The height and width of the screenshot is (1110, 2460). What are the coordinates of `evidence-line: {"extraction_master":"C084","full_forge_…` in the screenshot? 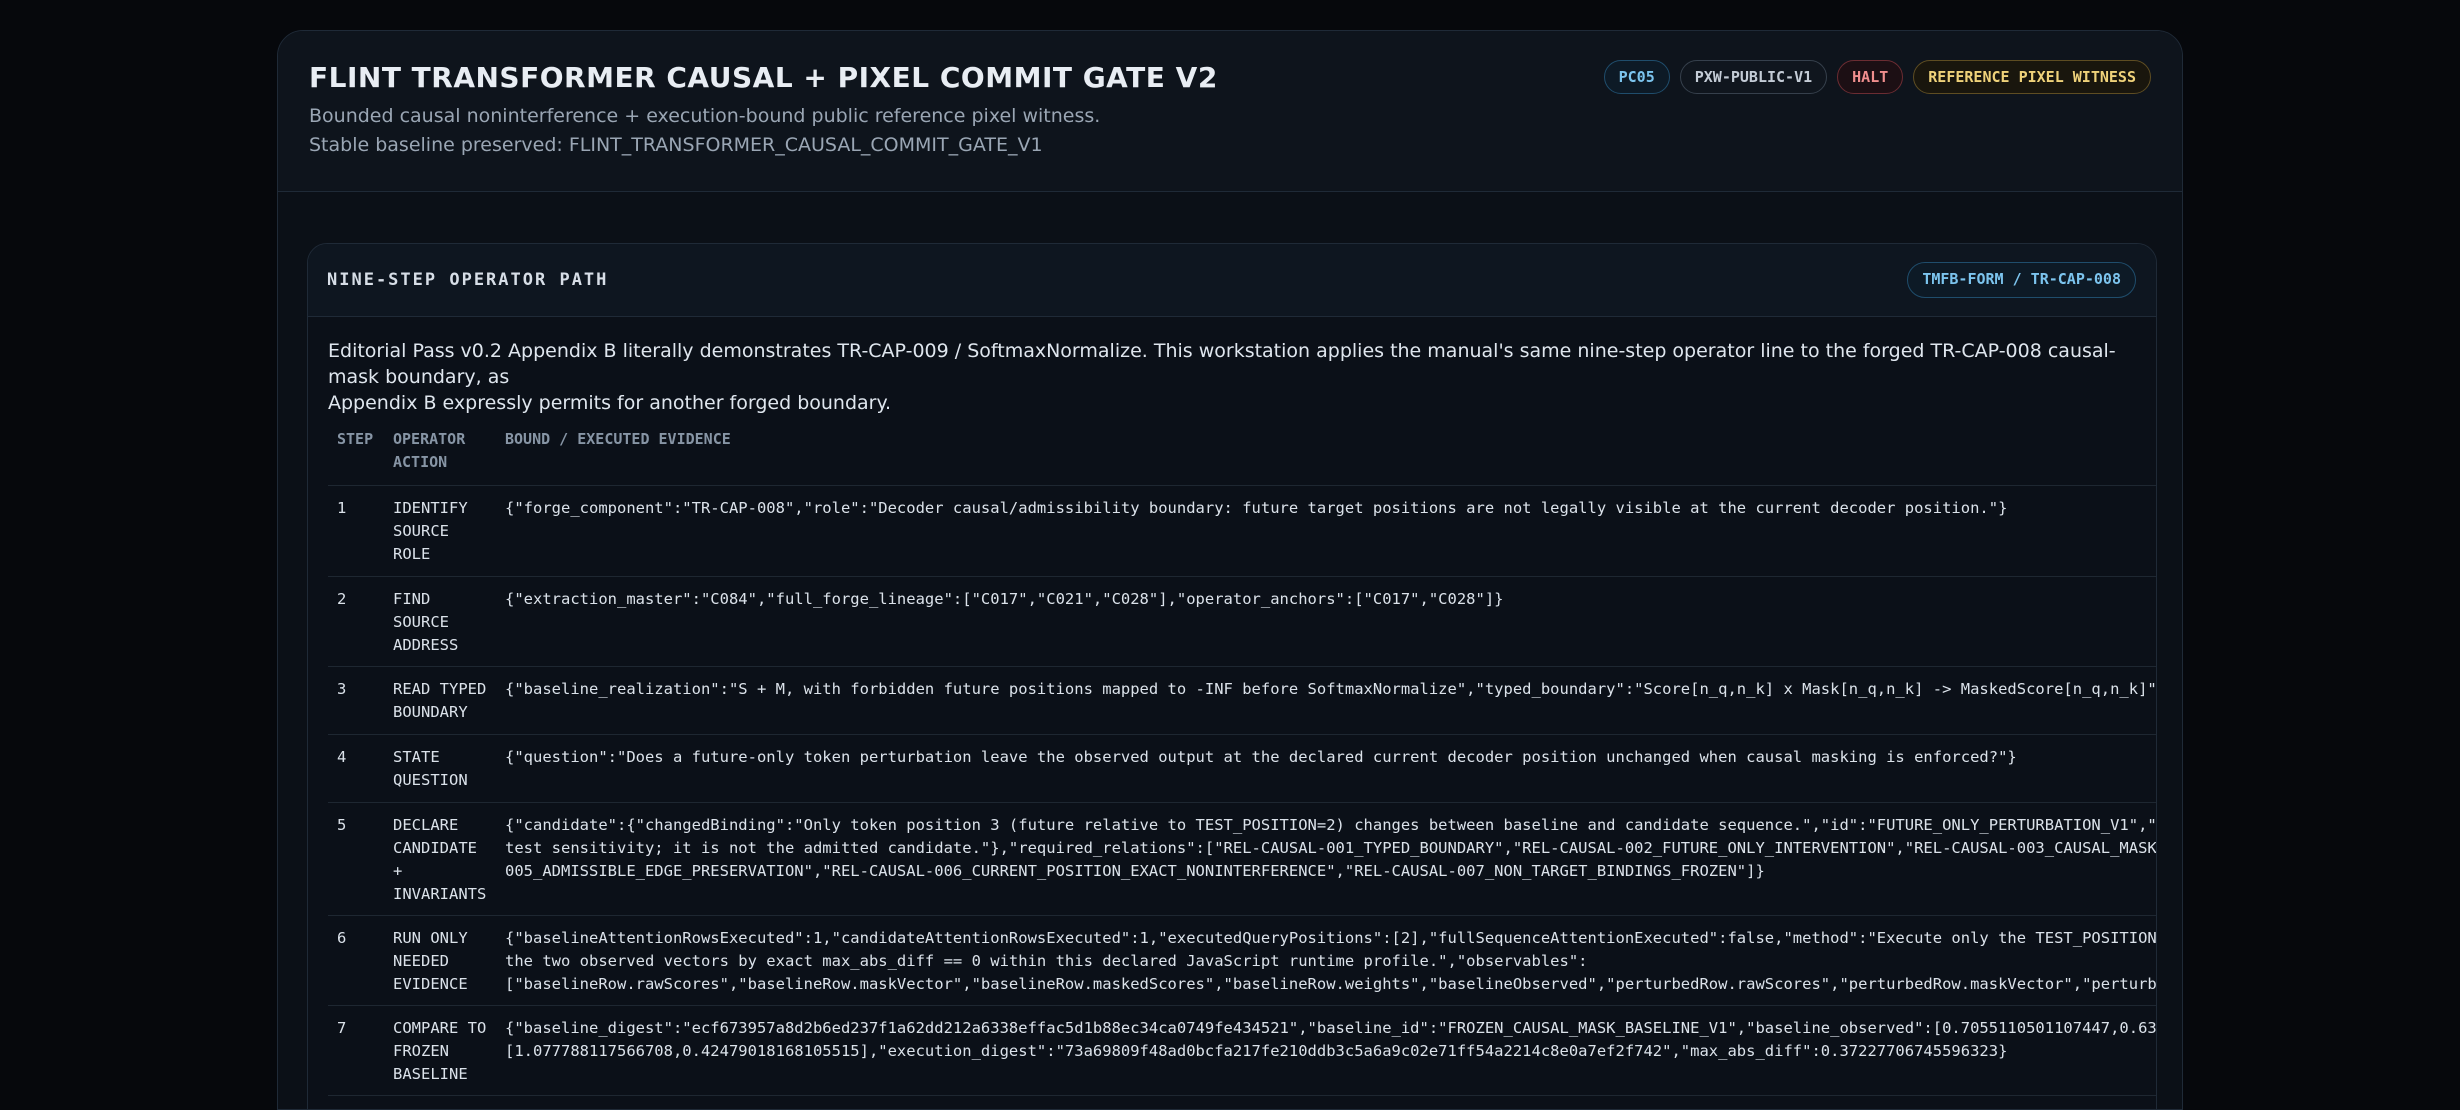 It's located at (1004, 599).